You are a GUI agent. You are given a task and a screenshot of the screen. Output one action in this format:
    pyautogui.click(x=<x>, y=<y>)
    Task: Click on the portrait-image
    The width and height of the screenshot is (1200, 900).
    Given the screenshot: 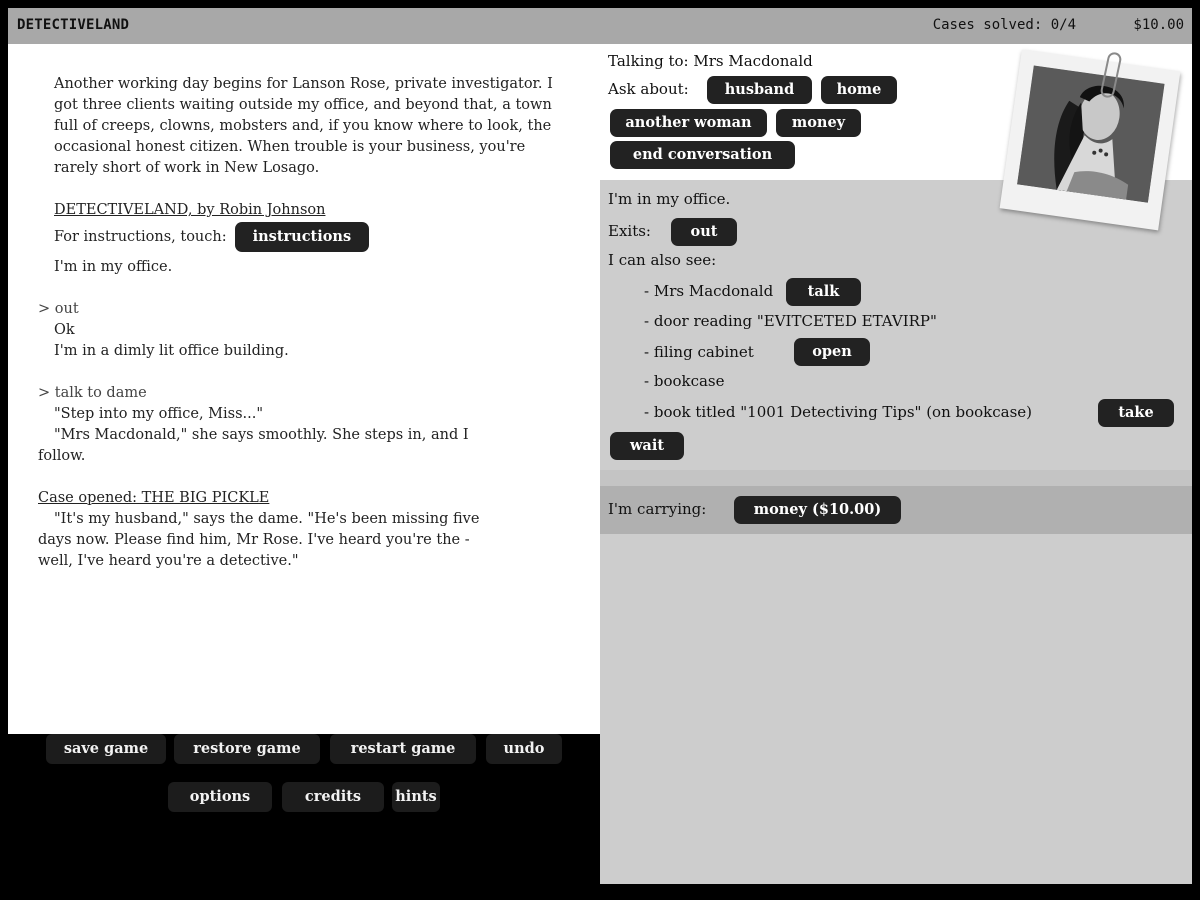 What is the action you would take?
    pyautogui.click(x=1091, y=134)
    